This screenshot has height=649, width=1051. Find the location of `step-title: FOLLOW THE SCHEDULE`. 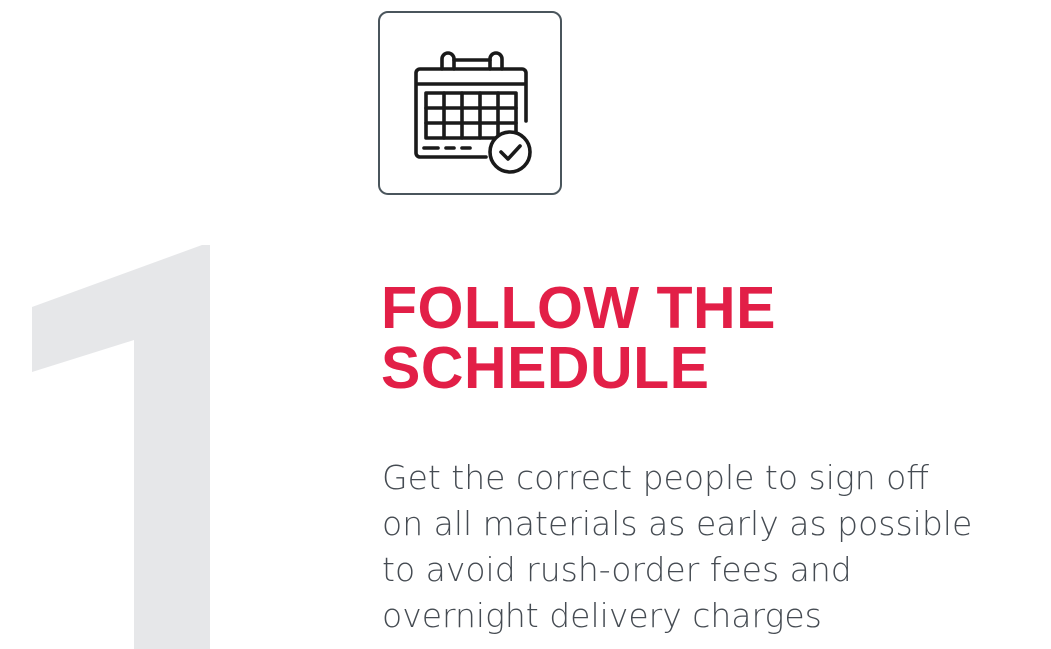

step-title: FOLLOW THE SCHEDULE is located at coordinates (578, 338).